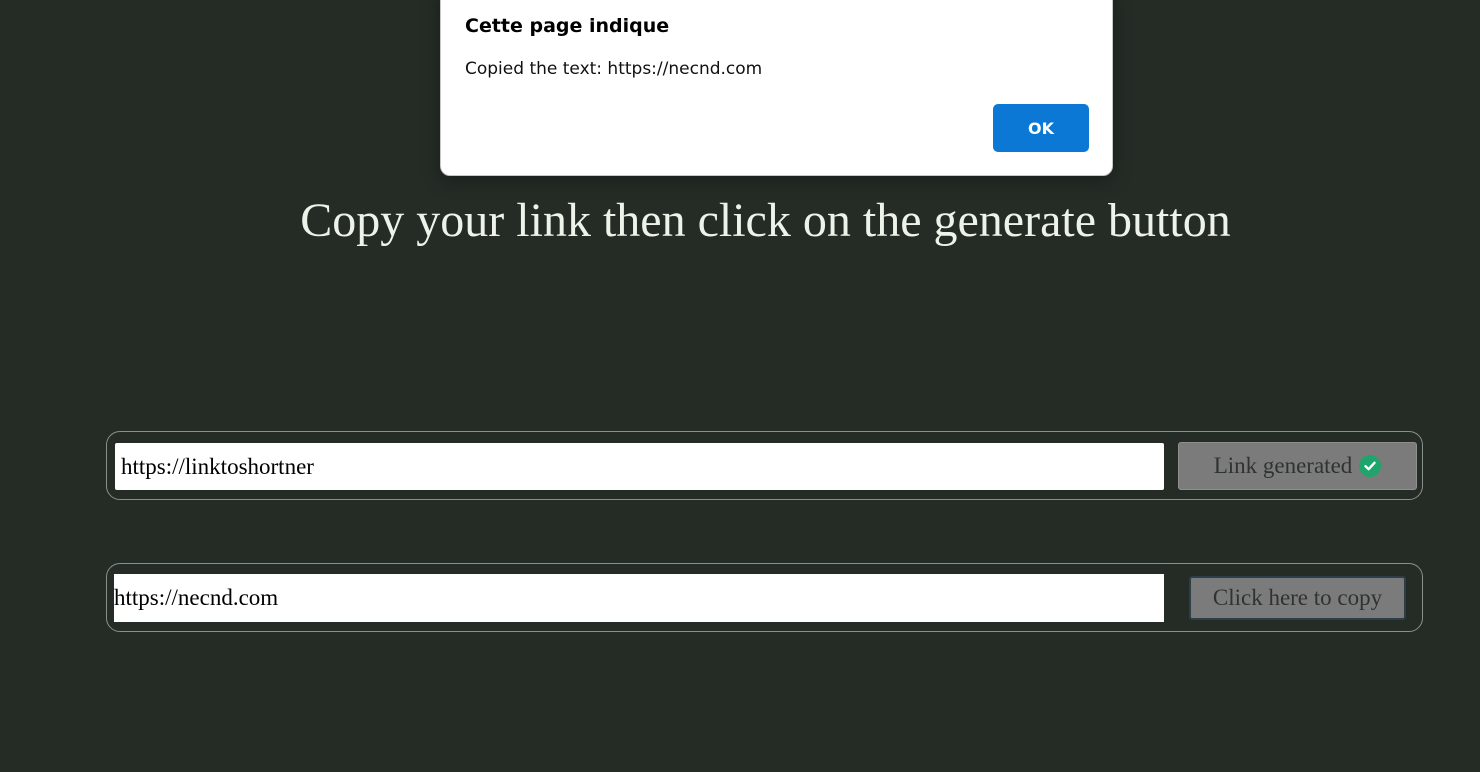 This screenshot has height=772, width=1480. I want to click on dialog-message: Copied the text: https://necnd.com, so click(614, 69).